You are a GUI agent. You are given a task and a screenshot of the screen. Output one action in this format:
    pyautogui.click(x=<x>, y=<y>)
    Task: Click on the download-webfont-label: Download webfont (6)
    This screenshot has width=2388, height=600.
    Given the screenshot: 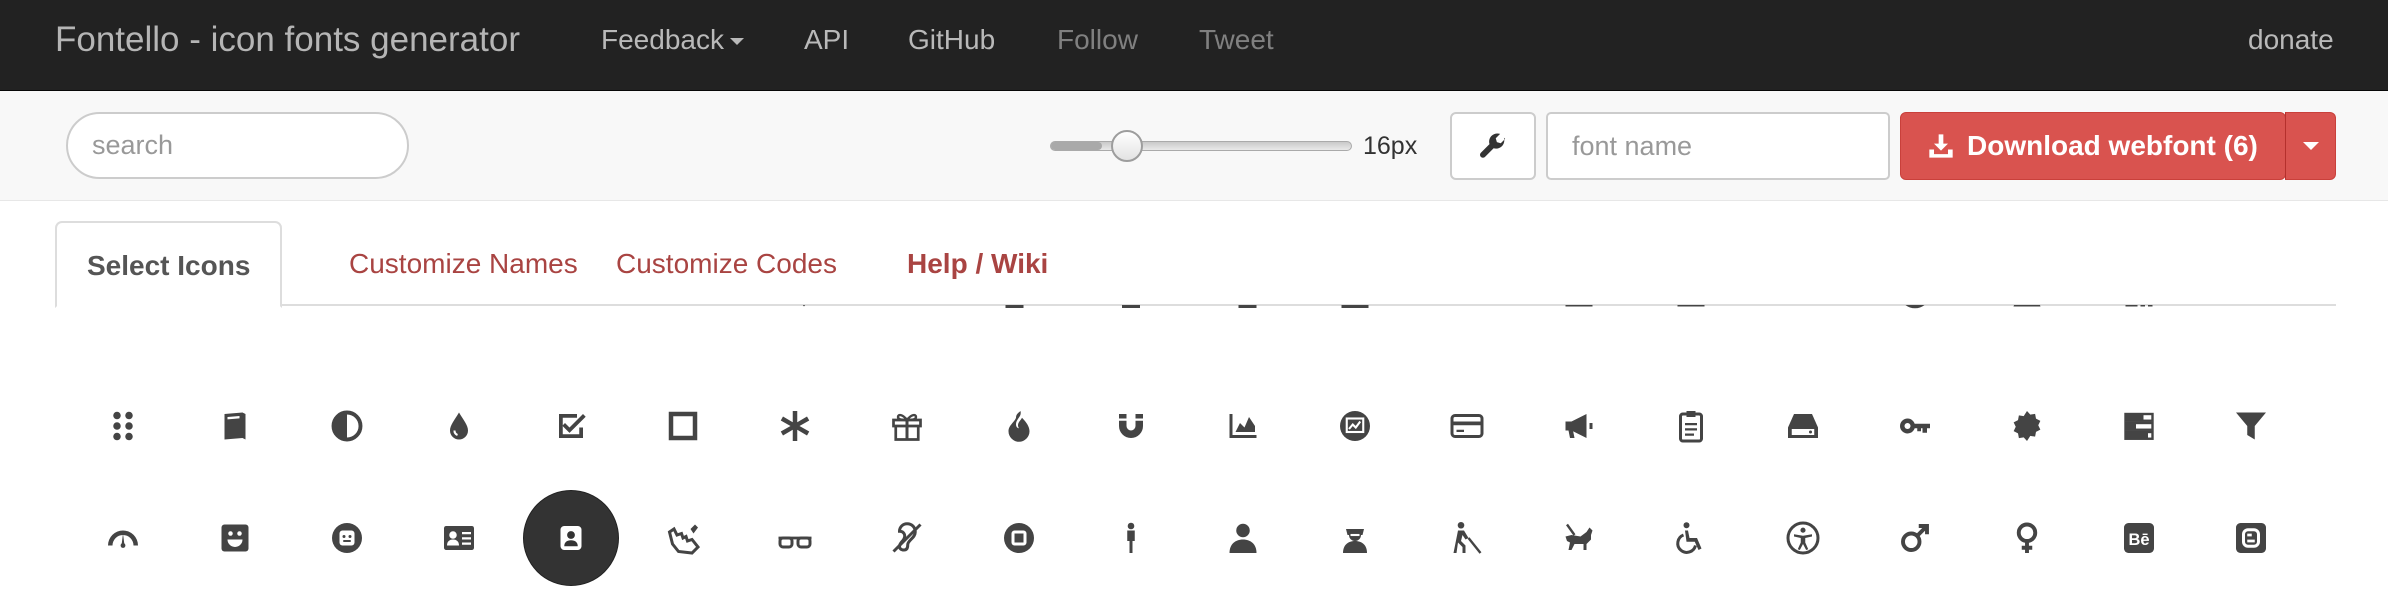 What is the action you would take?
    pyautogui.click(x=2112, y=145)
    